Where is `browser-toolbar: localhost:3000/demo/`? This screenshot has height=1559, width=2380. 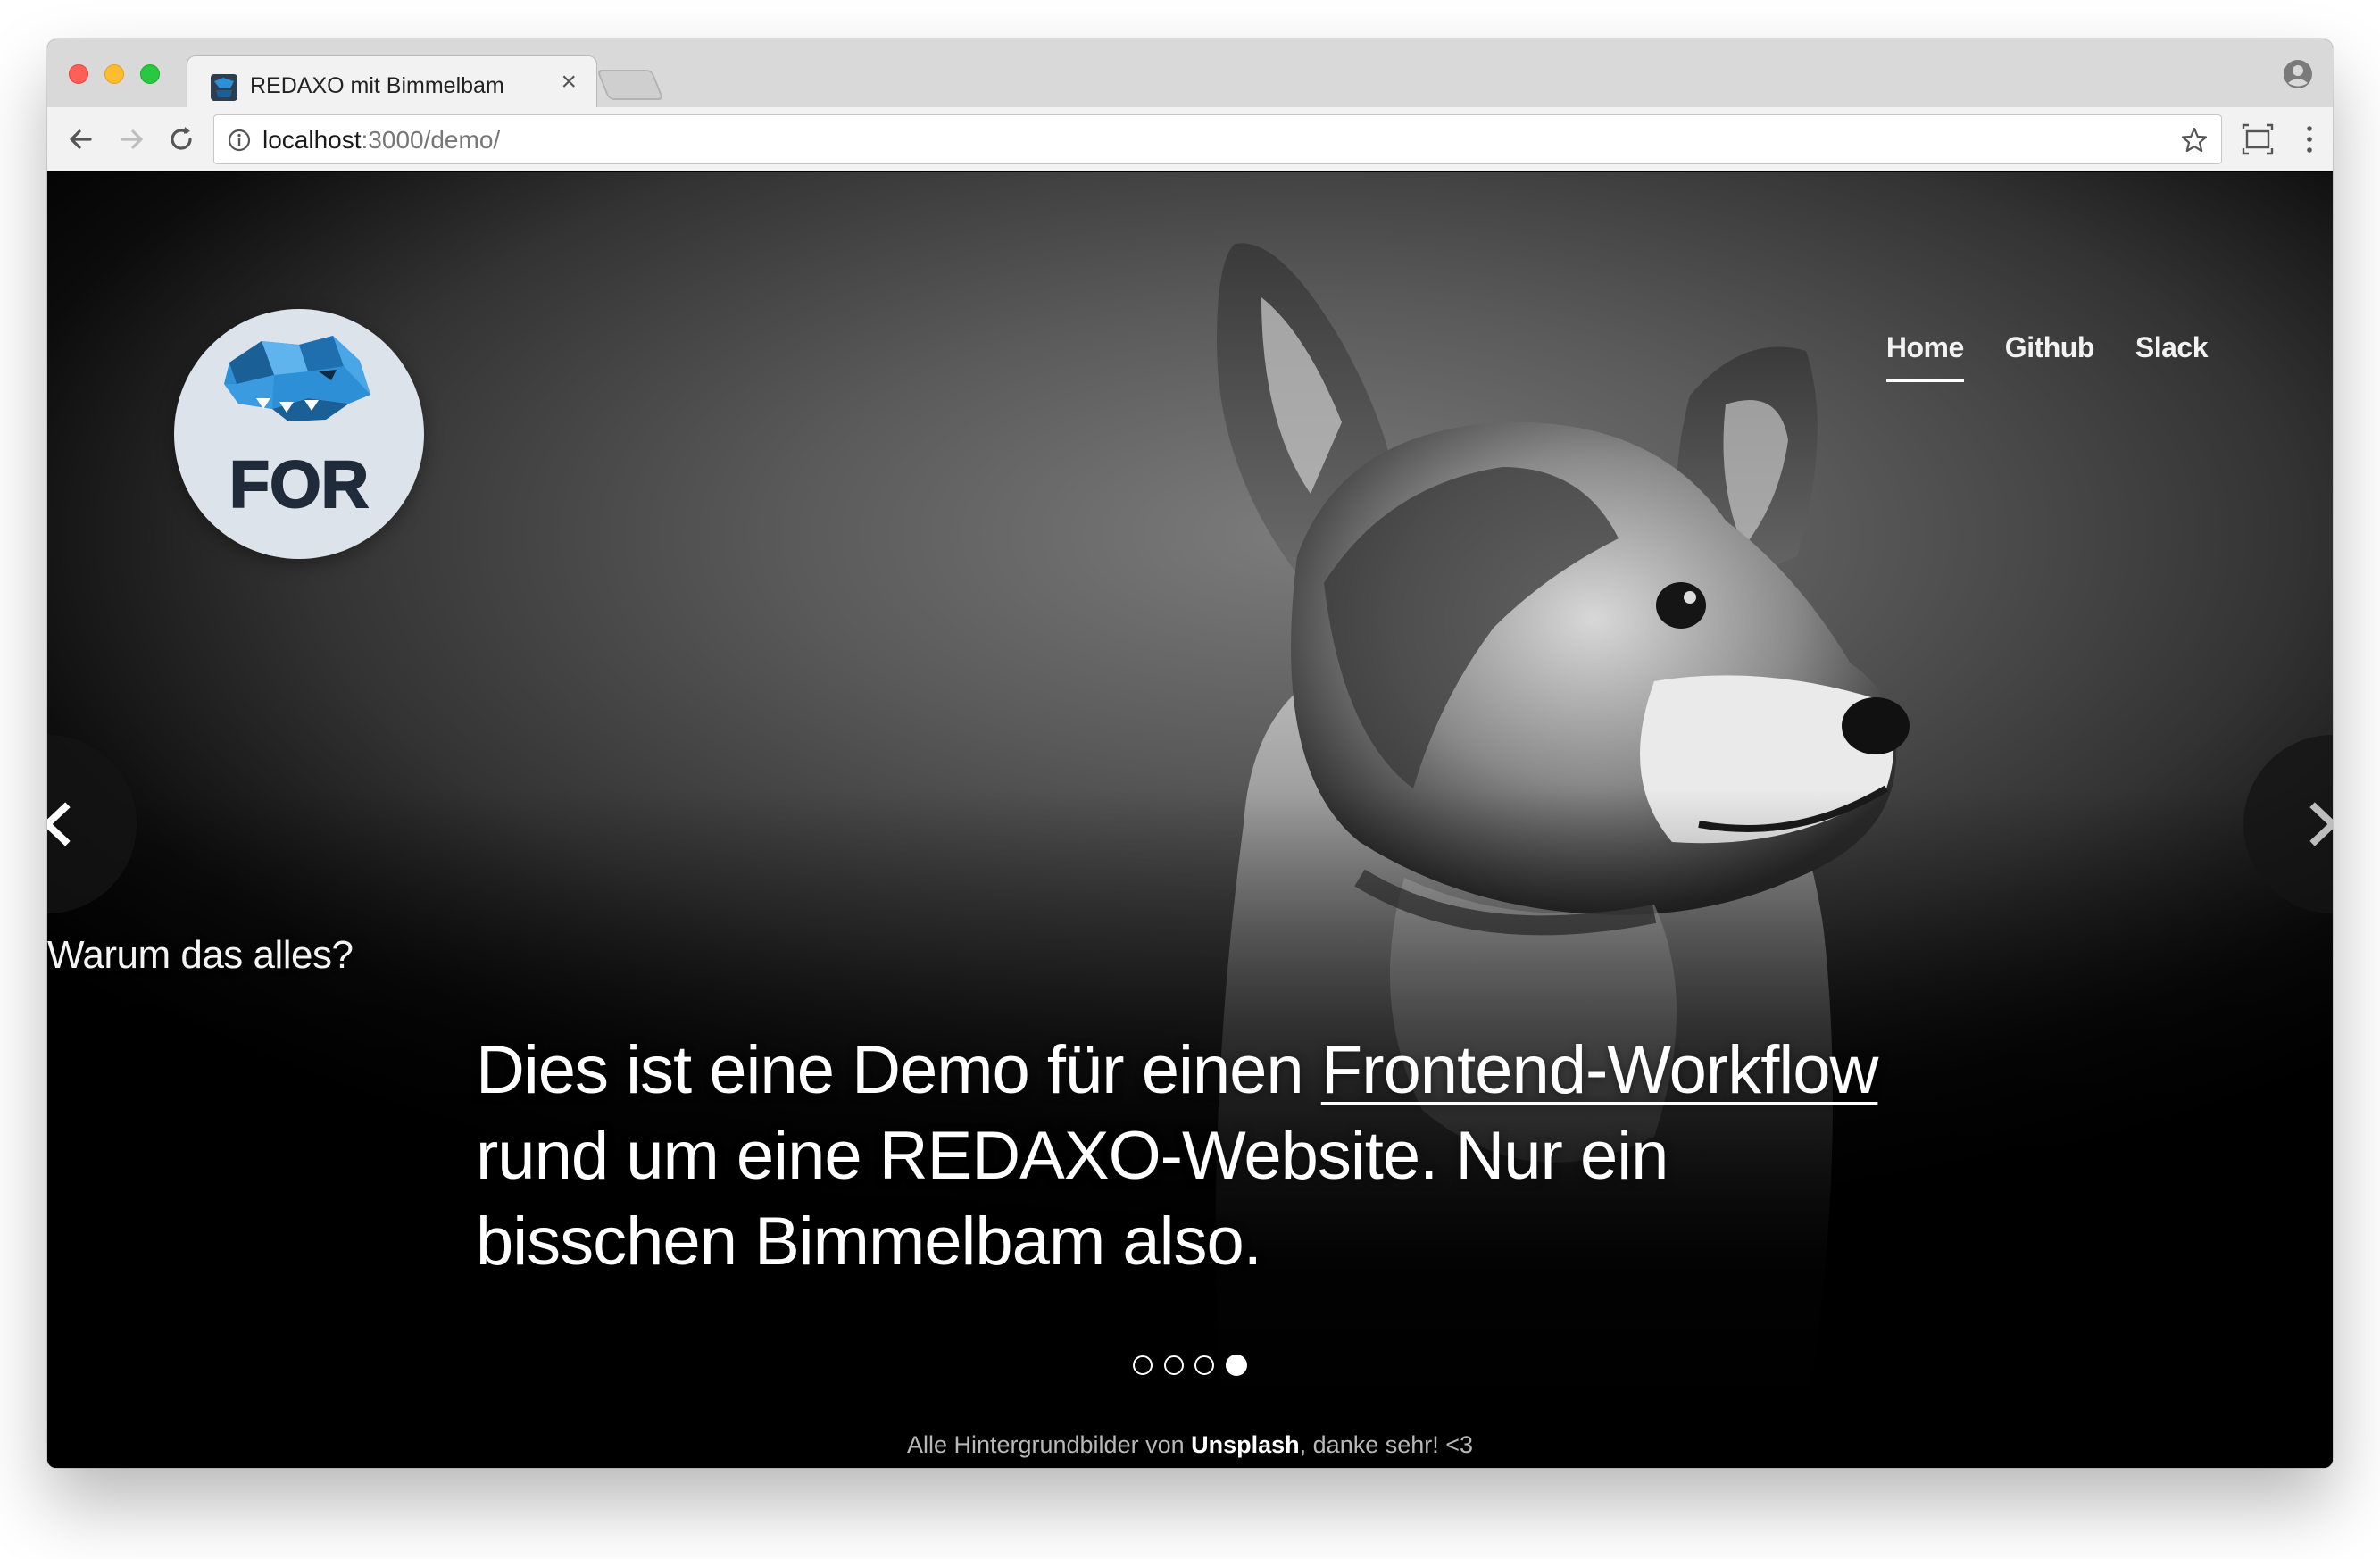
browser-toolbar: localhost:3000/demo/ is located at coordinates (1190, 139).